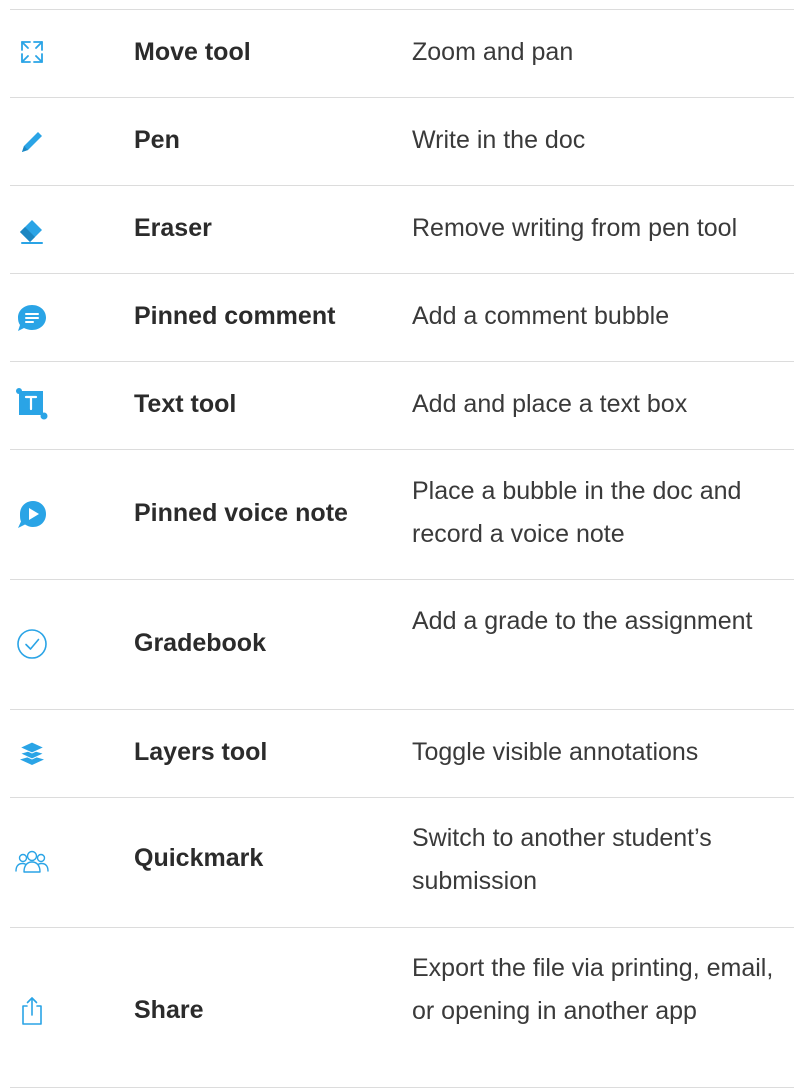 The image size is (794, 1088). I want to click on tool-name: Gradebook, so click(200, 643).